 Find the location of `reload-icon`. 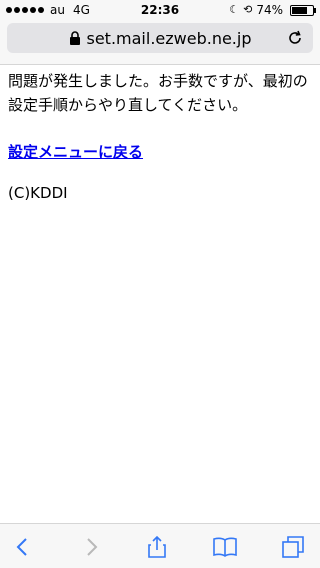

reload-icon is located at coordinates (295, 38).